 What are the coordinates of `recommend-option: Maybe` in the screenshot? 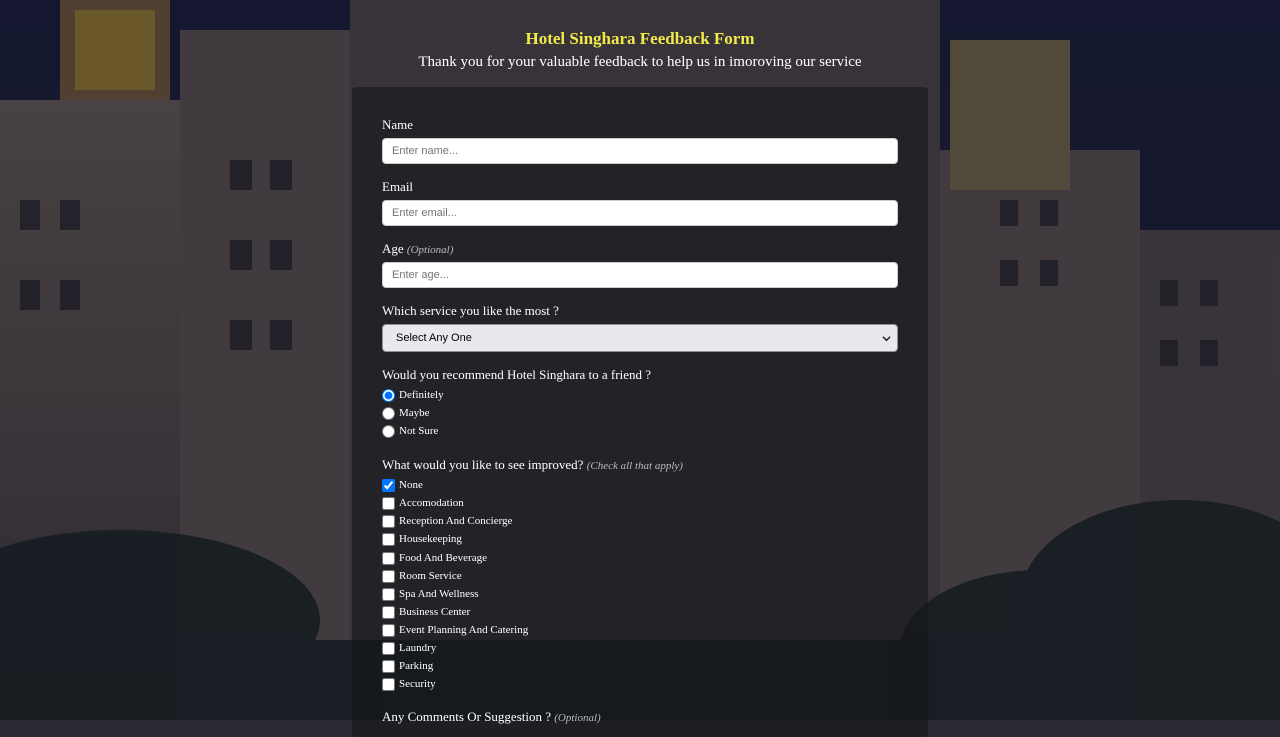 It's located at (406, 413).